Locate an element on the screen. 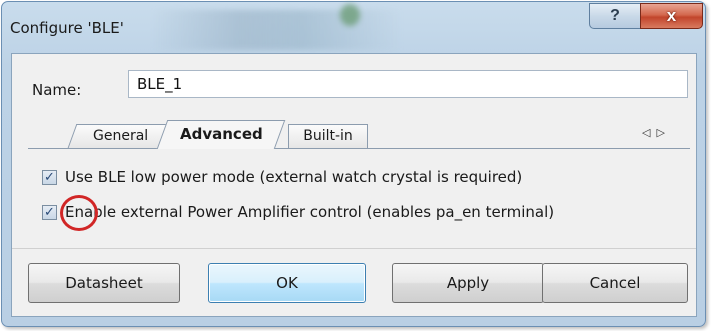 The width and height of the screenshot is (711, 331). window-title: Configure 'BLE' is located at coordinates (67, 28).